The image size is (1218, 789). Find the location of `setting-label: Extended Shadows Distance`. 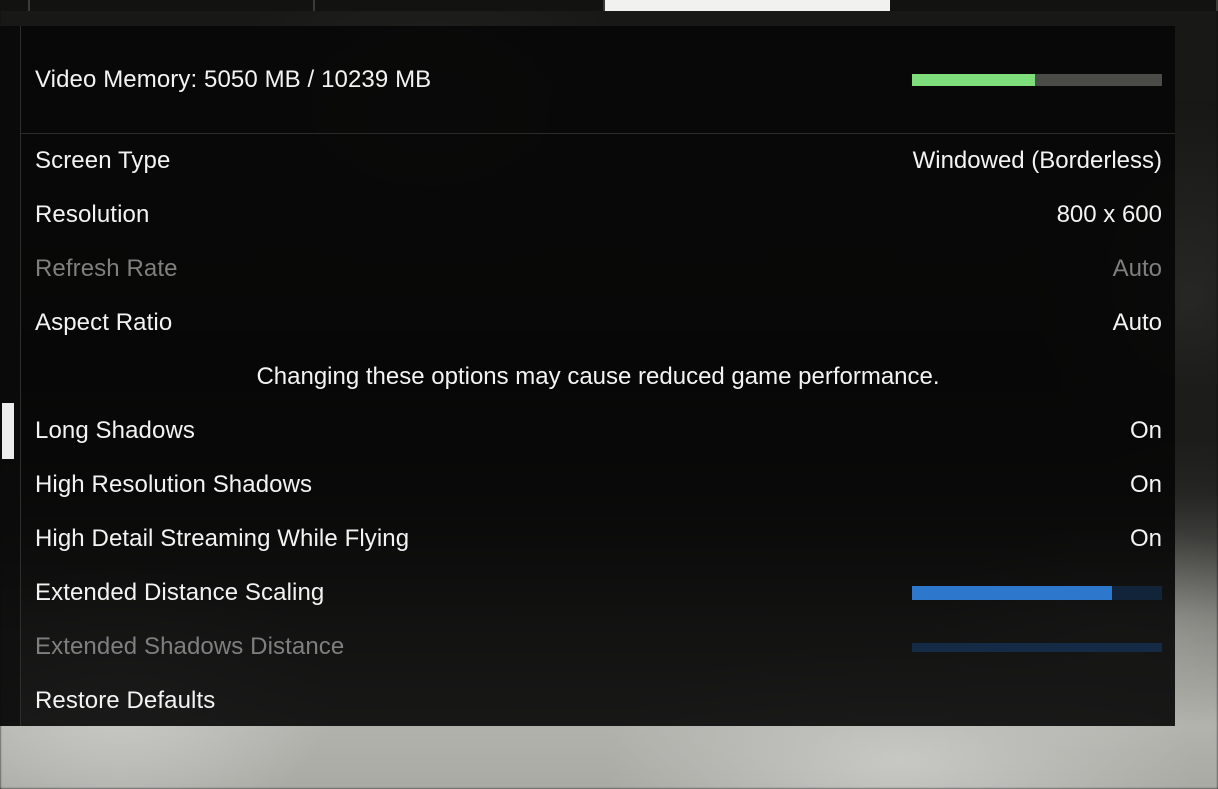

setting-label: Extended Shadows Distance is located at coordinates (190, 646).